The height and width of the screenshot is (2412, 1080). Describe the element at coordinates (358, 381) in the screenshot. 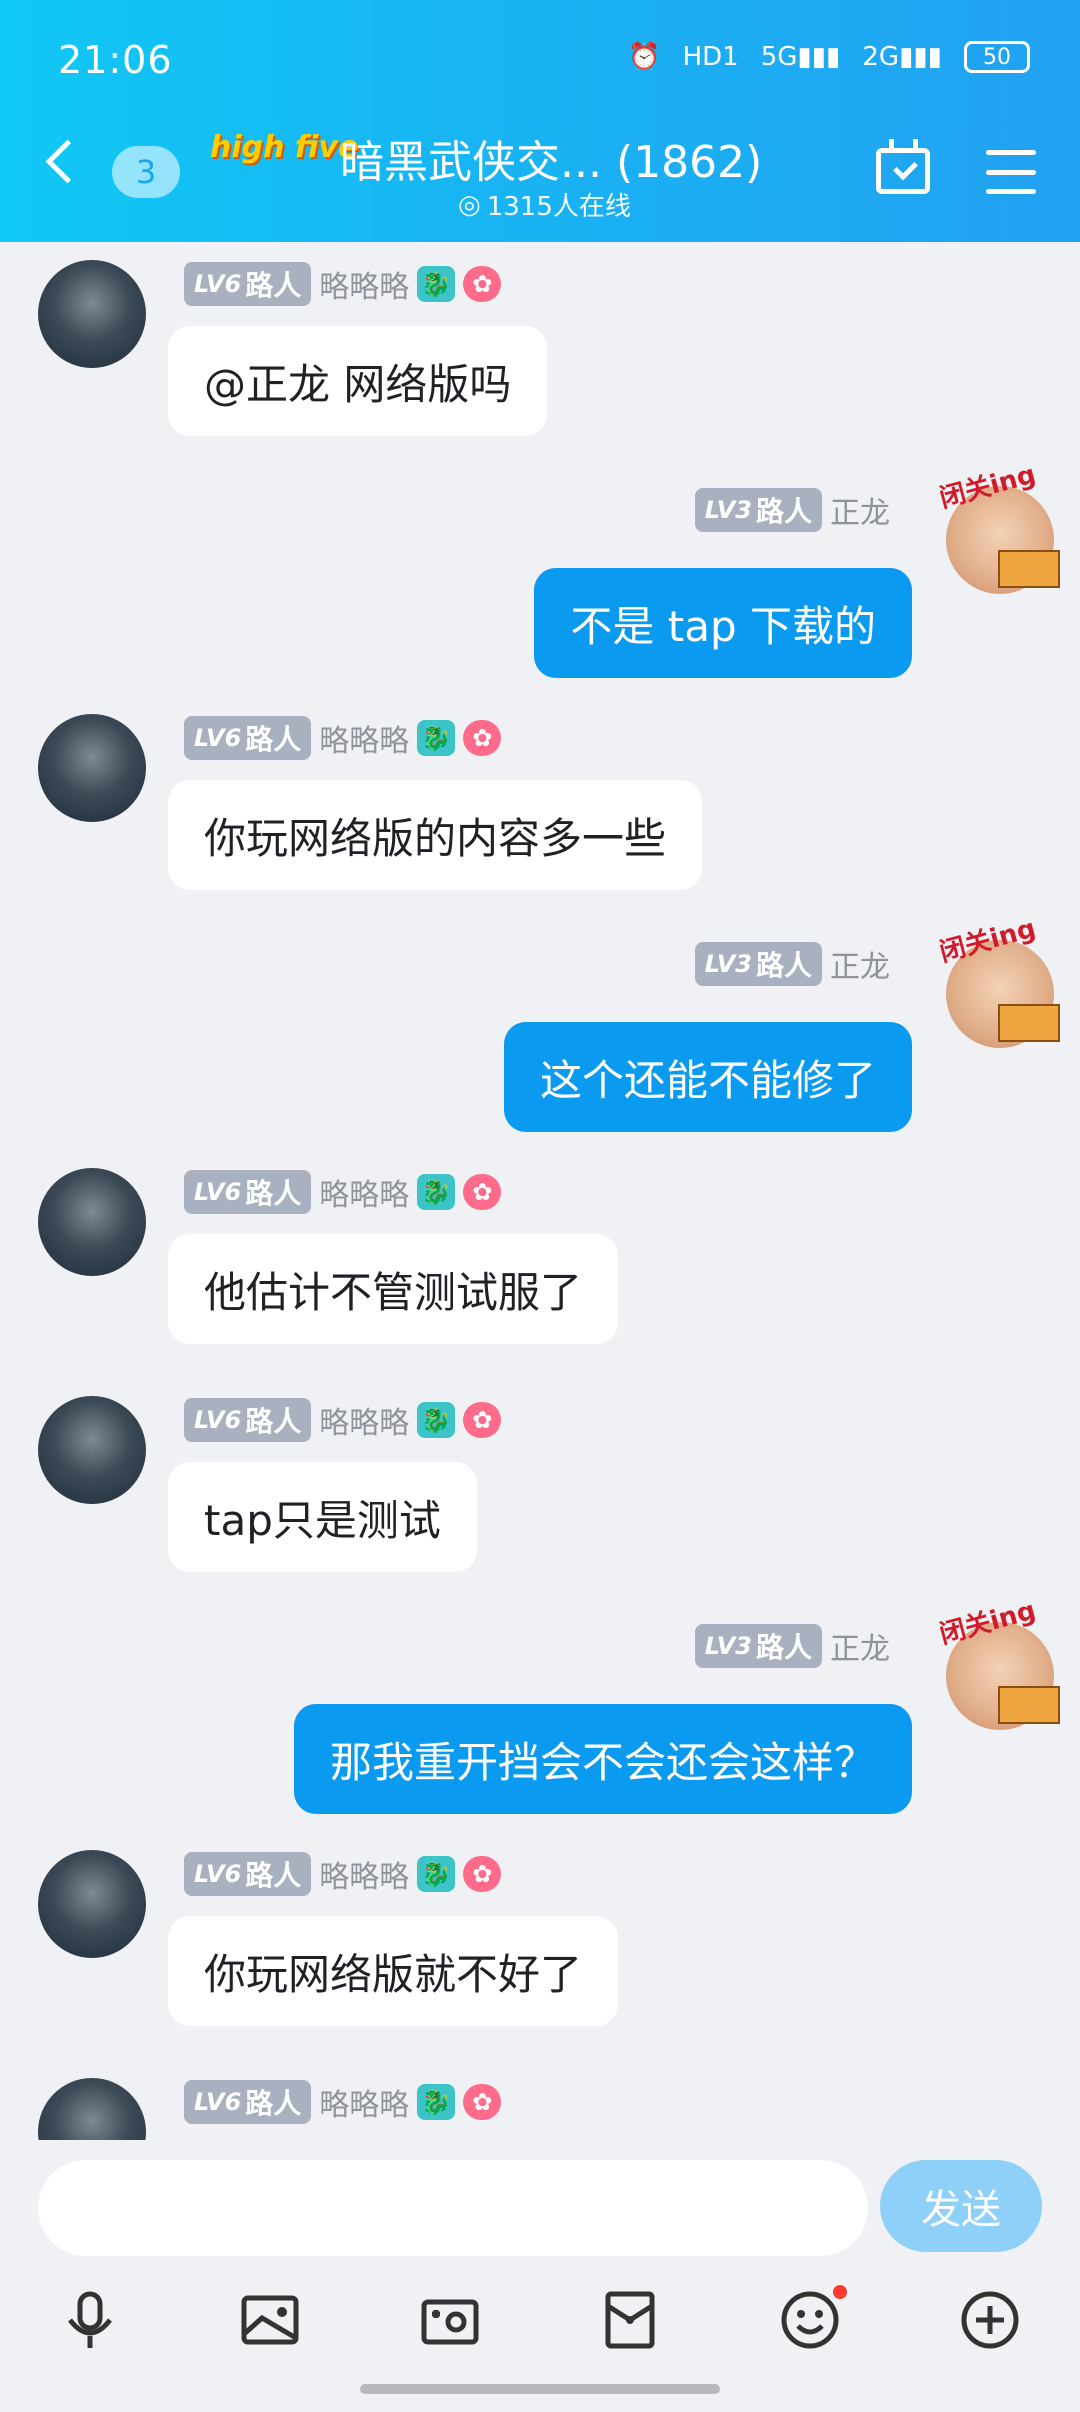

I see `message-bubble: @正龙 网络版吗` at that location.